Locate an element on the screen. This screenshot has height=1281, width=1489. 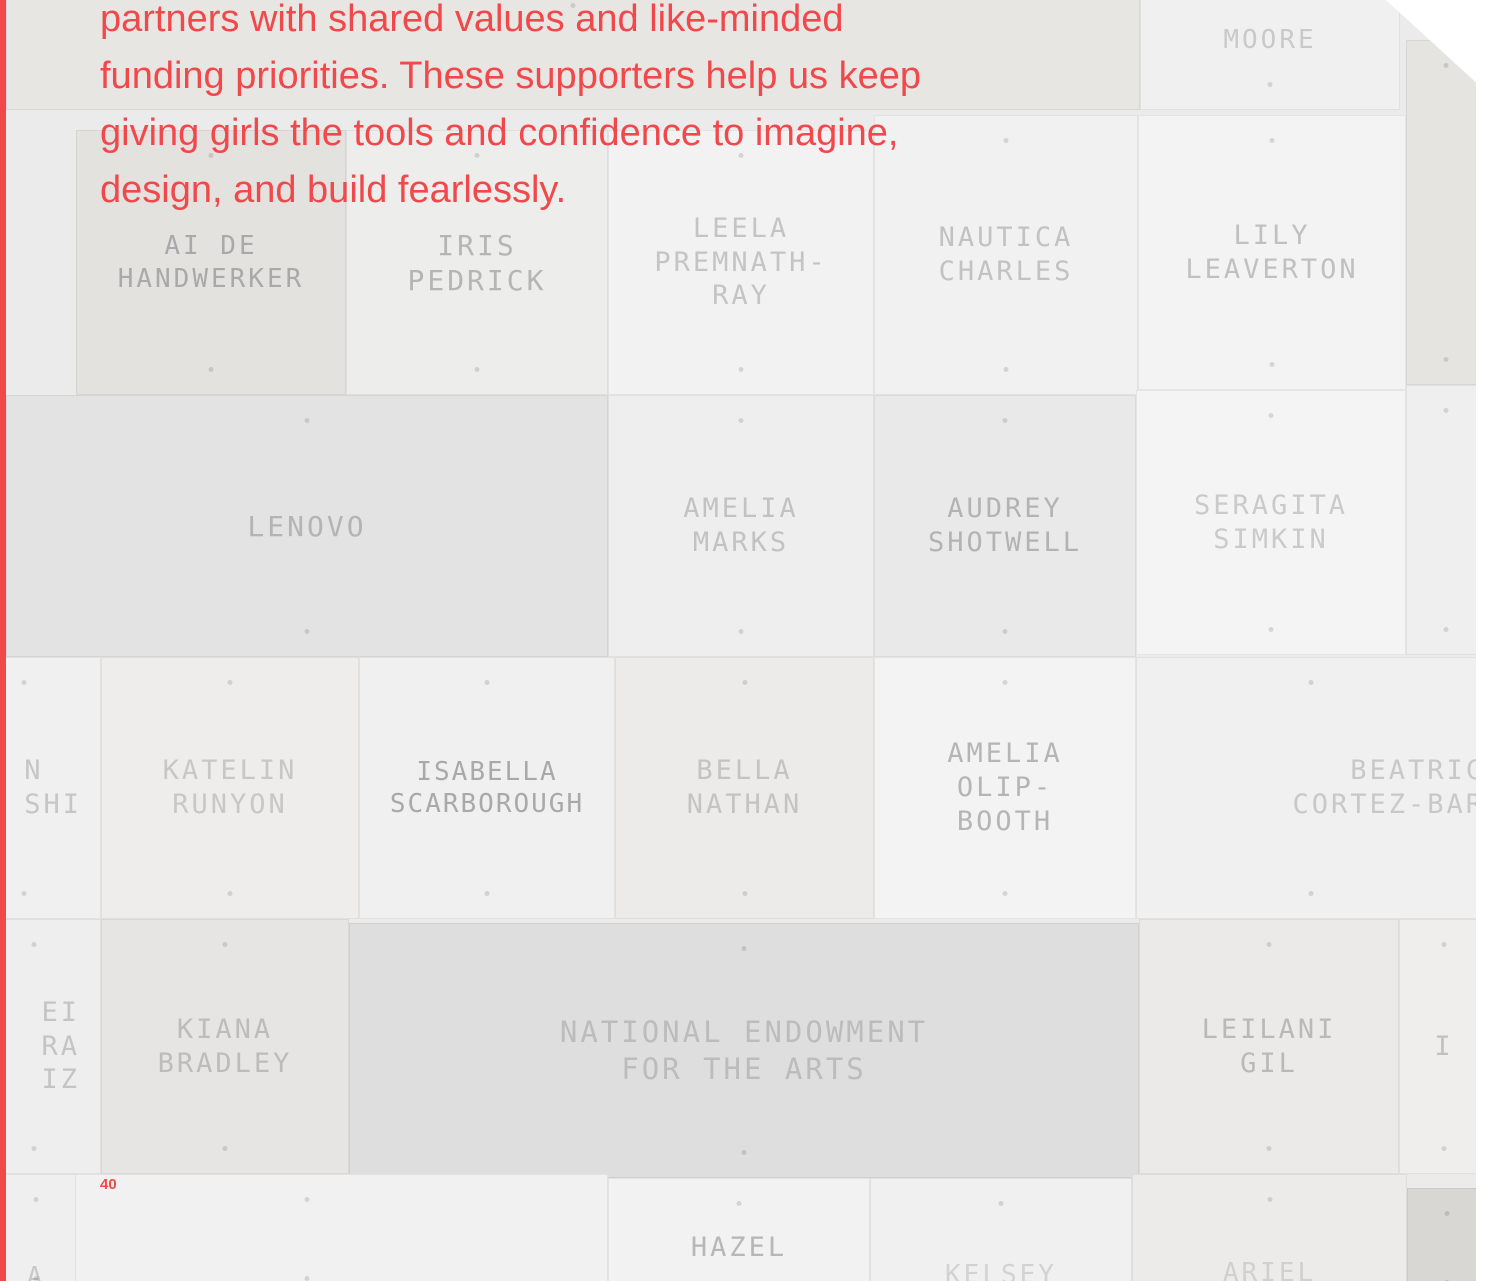
plaque-bella-nathan: BELLA NATHAN is located at coordinates (744, 788).